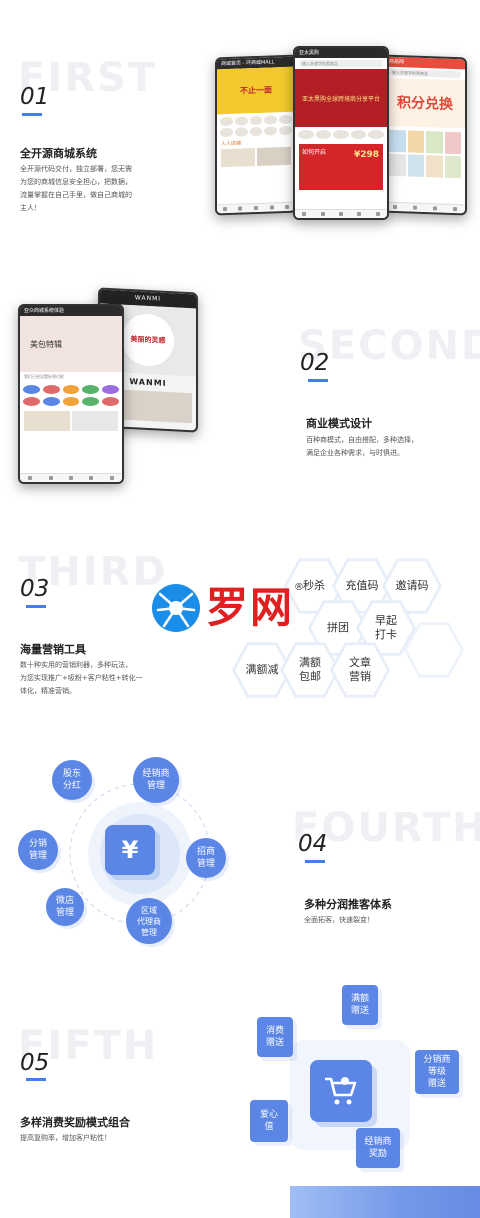 This screenshot has width=480, height=1218. Describe the element at coordinates (30, 208) in the screenshot. I see `desc-line: 主人！` at that location.